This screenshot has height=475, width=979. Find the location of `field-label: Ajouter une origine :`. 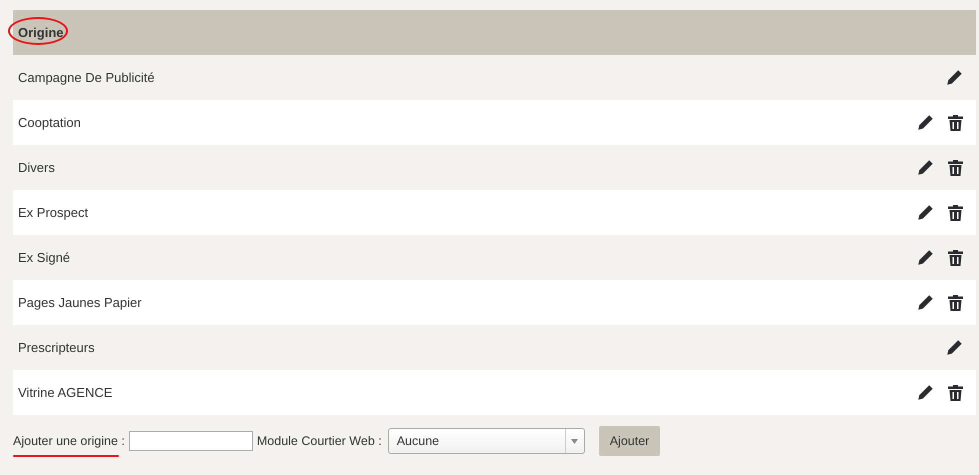

field-label: Ajouter une origine : is located at coordinates (69, 441).